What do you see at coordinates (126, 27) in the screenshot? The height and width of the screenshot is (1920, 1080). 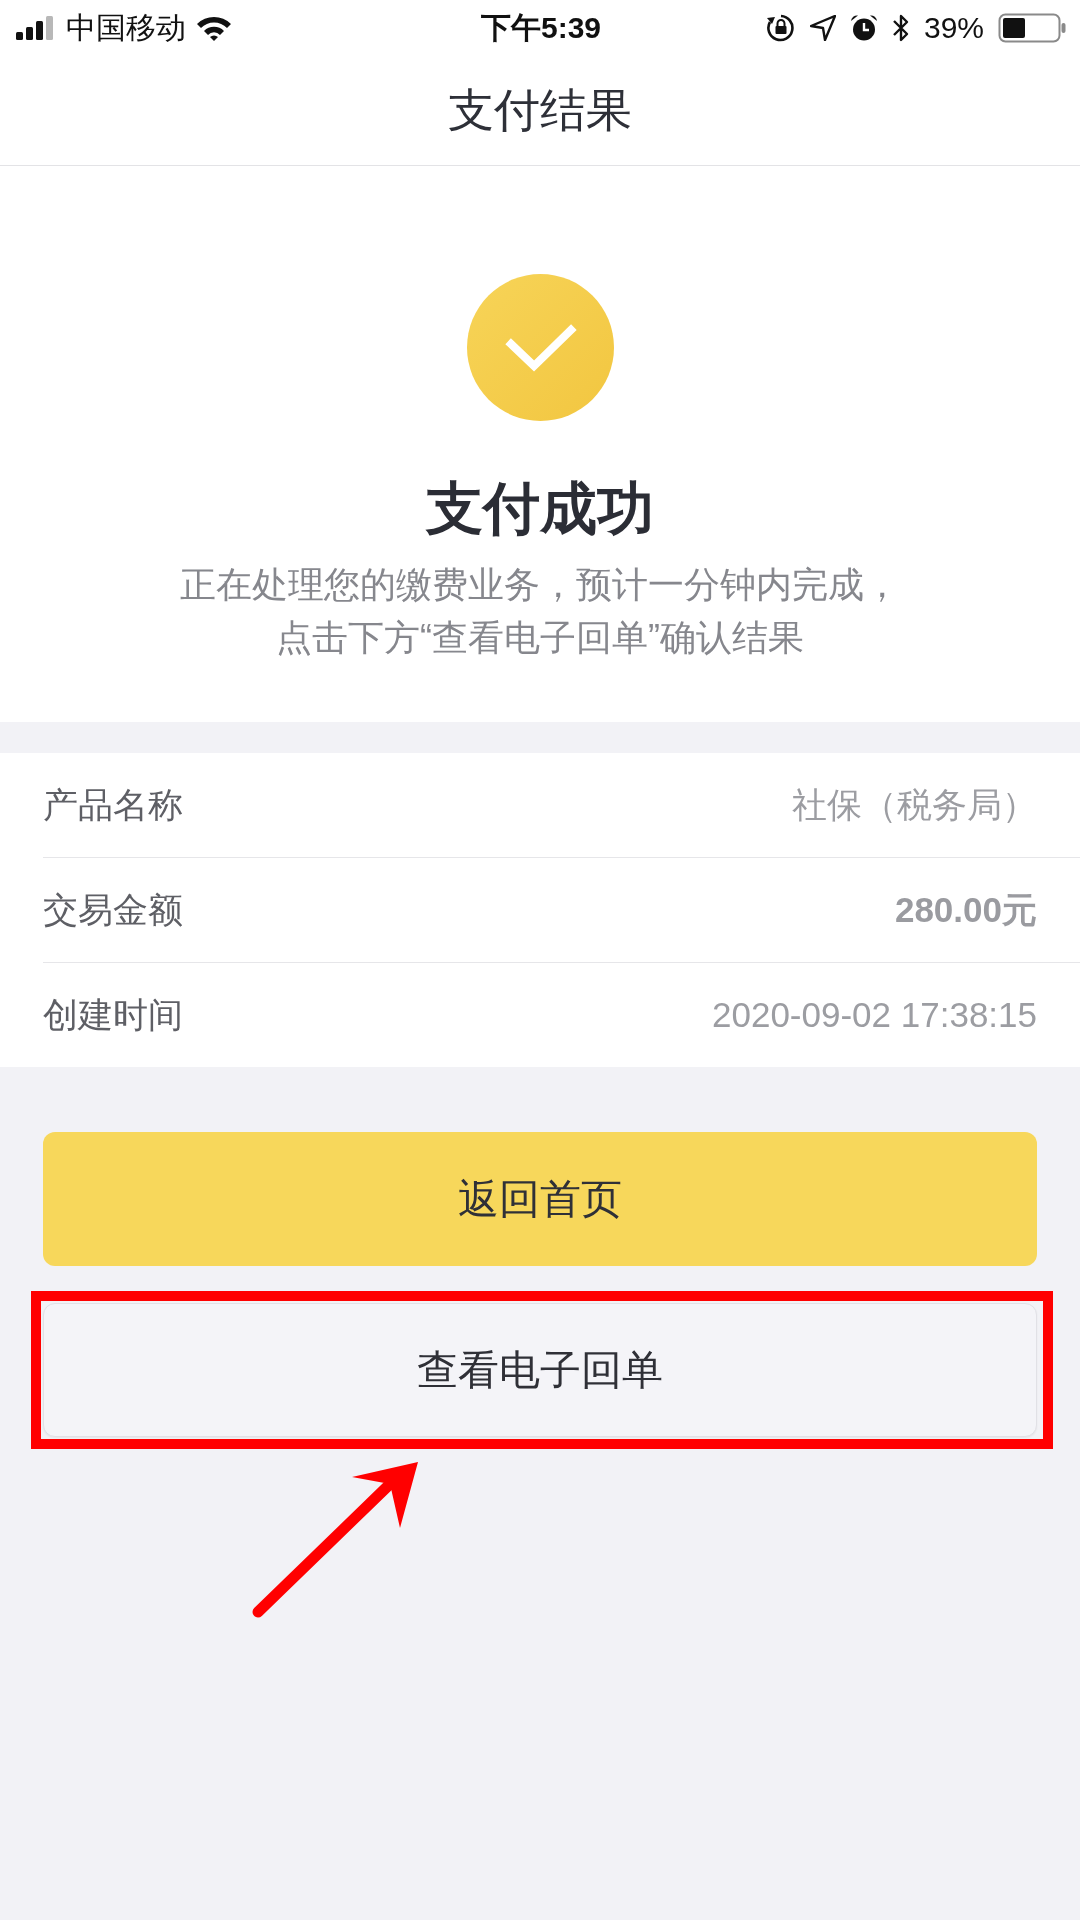 I see `carrier-name: 中国移动` at bounding box center [126, 27].